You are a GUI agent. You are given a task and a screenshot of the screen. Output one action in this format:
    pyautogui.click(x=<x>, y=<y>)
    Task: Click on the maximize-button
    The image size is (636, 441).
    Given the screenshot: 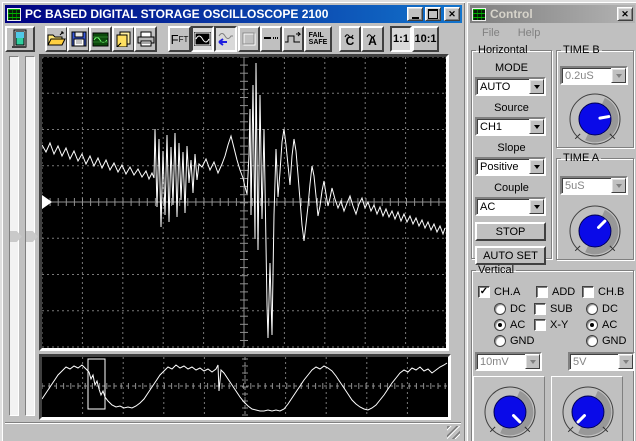 What is the action you would take?
    pyautogui.click(x=433, y=14)
    